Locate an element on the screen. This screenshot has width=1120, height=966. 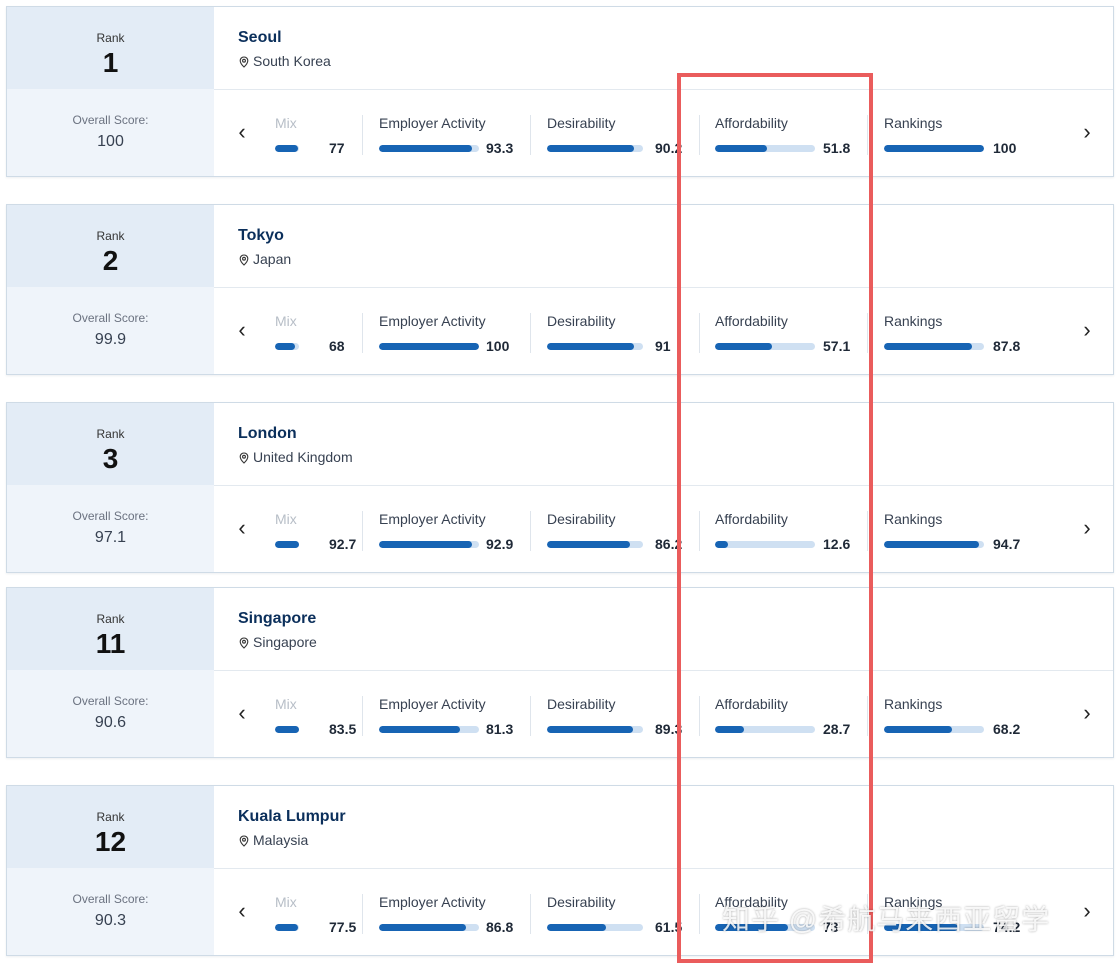
rank-box: Rank 12 is located at coordinates (110, 827).